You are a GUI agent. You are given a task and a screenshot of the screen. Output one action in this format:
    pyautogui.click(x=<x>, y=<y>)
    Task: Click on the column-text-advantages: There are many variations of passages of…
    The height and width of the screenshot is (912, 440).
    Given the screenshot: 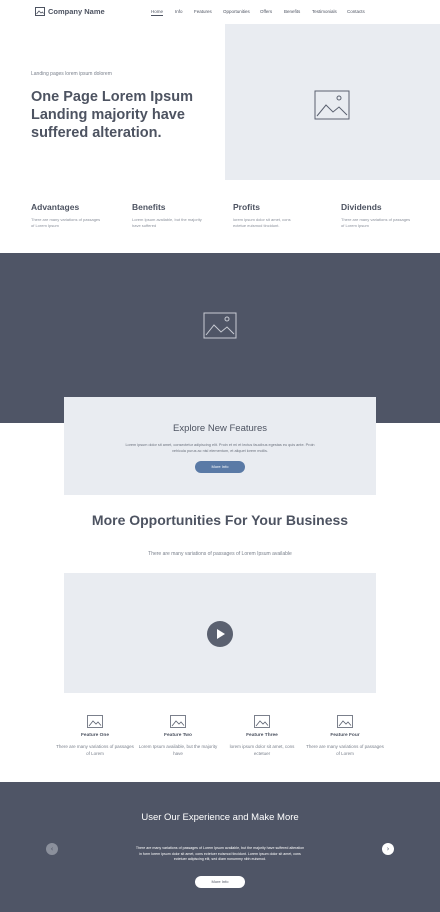 What is the action you would take?
    pyautogui.click(x=66, y=222)
    